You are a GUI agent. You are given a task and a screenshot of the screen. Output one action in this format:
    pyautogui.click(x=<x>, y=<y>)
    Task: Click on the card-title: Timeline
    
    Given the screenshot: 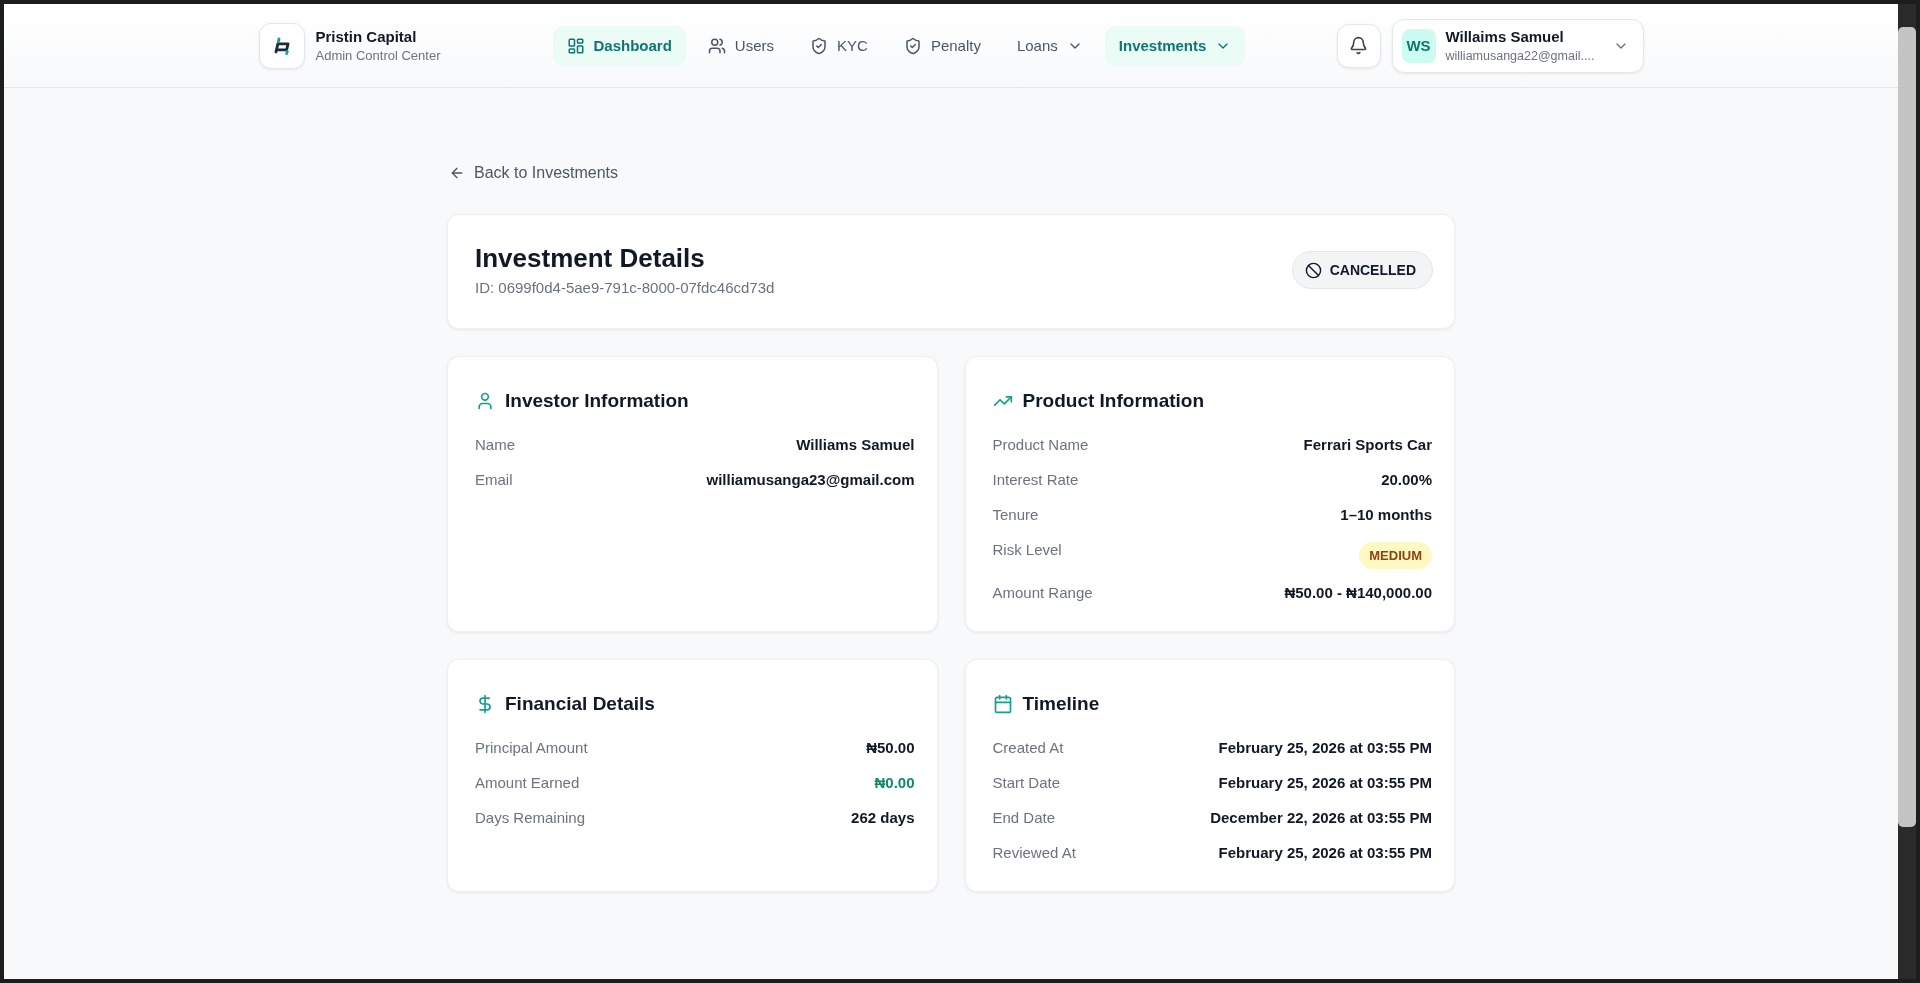 What is the action you would take?
    pyautogui.click(x=1061, y=704)
    